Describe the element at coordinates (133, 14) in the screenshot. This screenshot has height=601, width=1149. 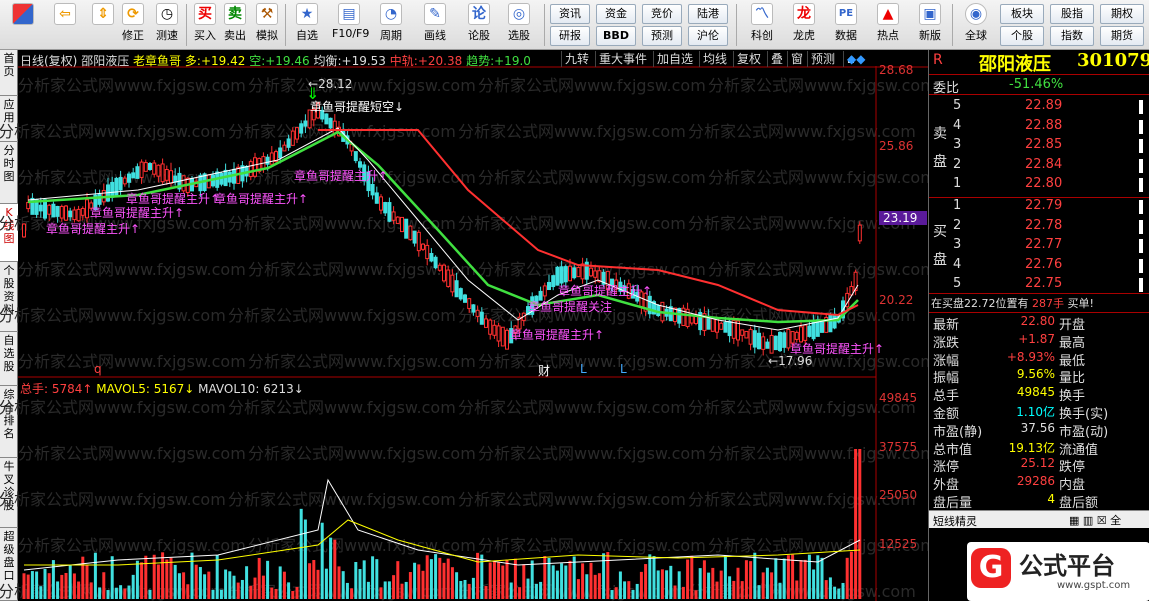
I see `repair-icon: ⟳` at that location.